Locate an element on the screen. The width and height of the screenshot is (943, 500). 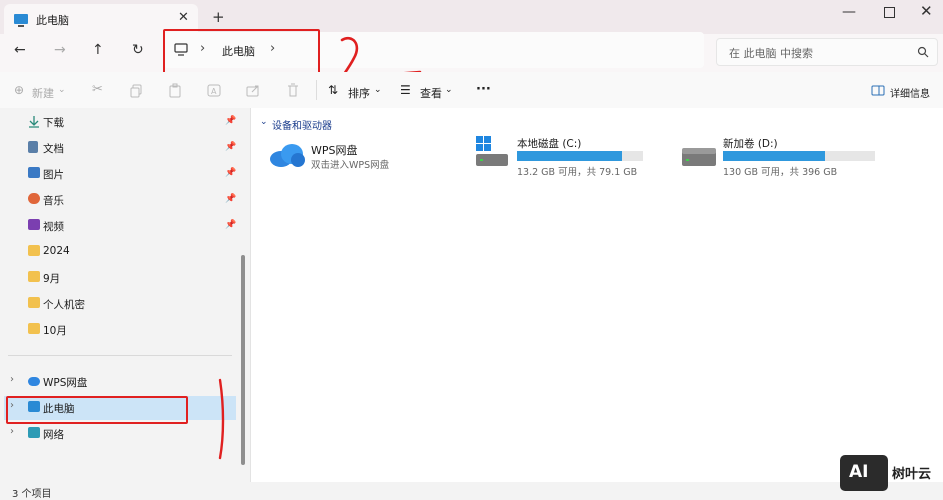
highlight-box-address is located at coordinates (241, 52).